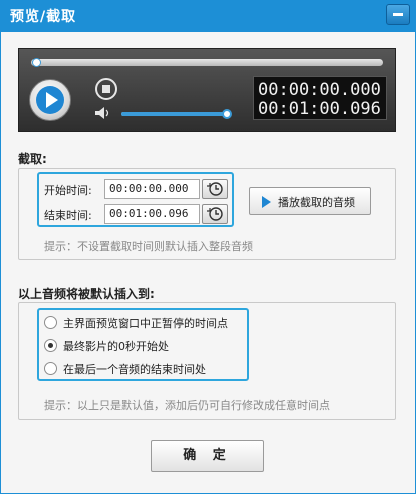 The height and width of the screenshot is (495, 416). Describe the element at coordinates (187, 405) in the screenshot. I see `insert-hint: 提示：以上只是默认值，添加后仍可自行修改成任意时间点` at that location.